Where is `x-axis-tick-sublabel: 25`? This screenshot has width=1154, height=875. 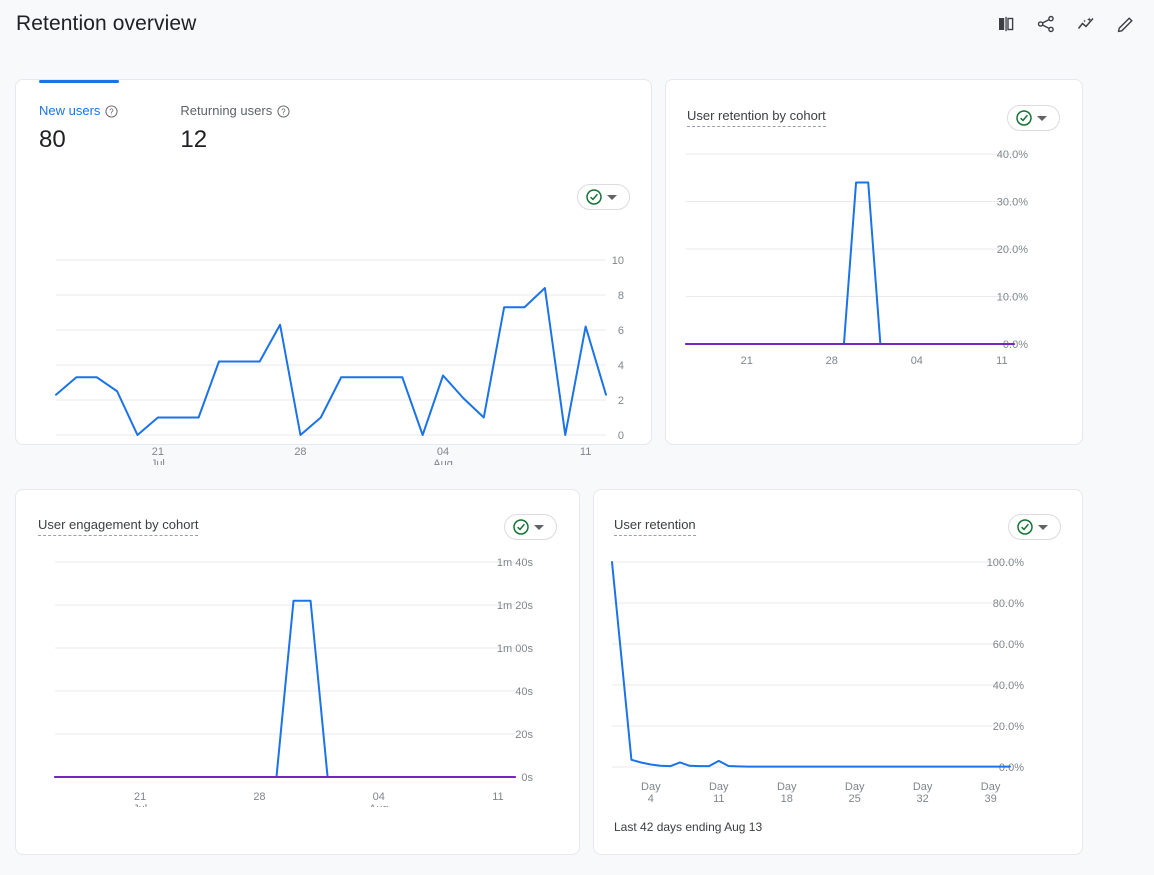
x-axis-tick-sublabel: 25 is located at coordinates (855, 797).